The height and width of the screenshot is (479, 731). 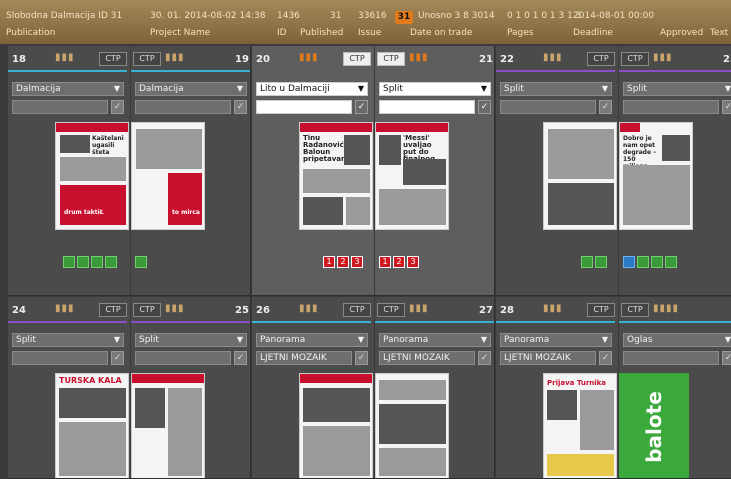 I want to click on page-slot-19: CTP ▮▮▮ 19 Dalmacija ▼ ✓ to mirca, so click(x=190, y=170).